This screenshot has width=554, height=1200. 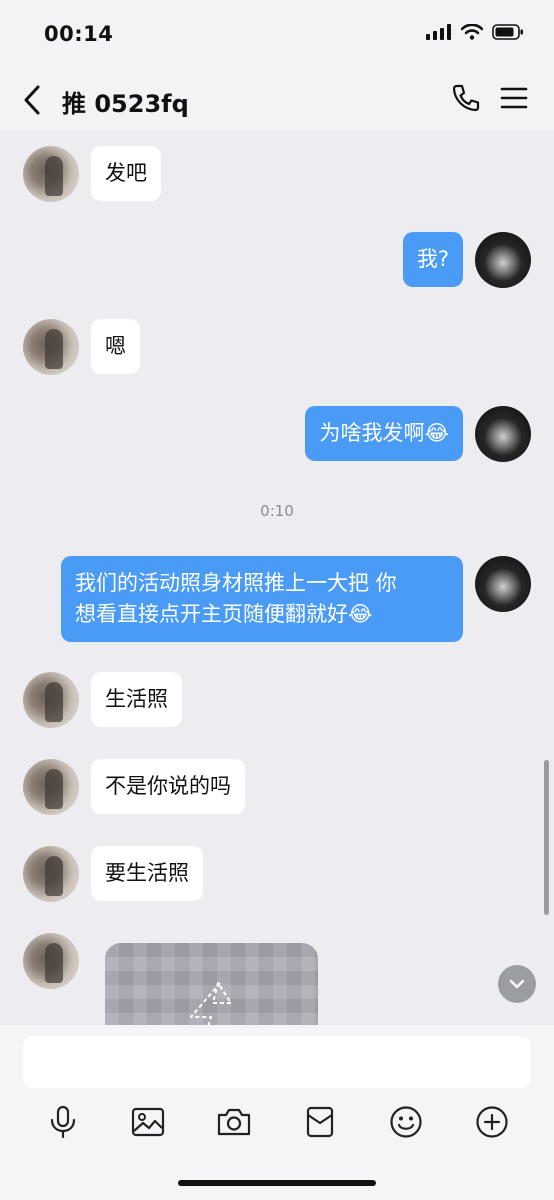 I want to click on outgoing-message: 我?, so click(x=432, y=259).